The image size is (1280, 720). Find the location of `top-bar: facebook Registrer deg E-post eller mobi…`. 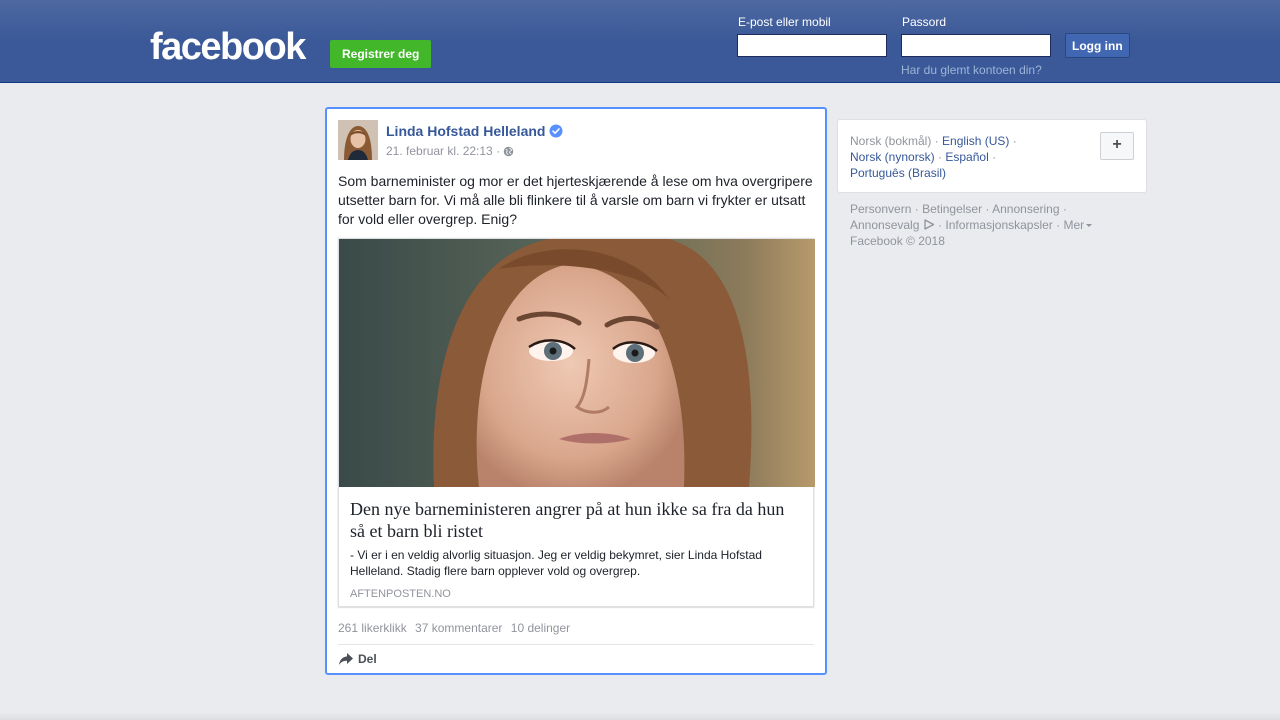

top-bar: facebook Registrer deg E-post eller mobi… is located at coordinates (640, 41).